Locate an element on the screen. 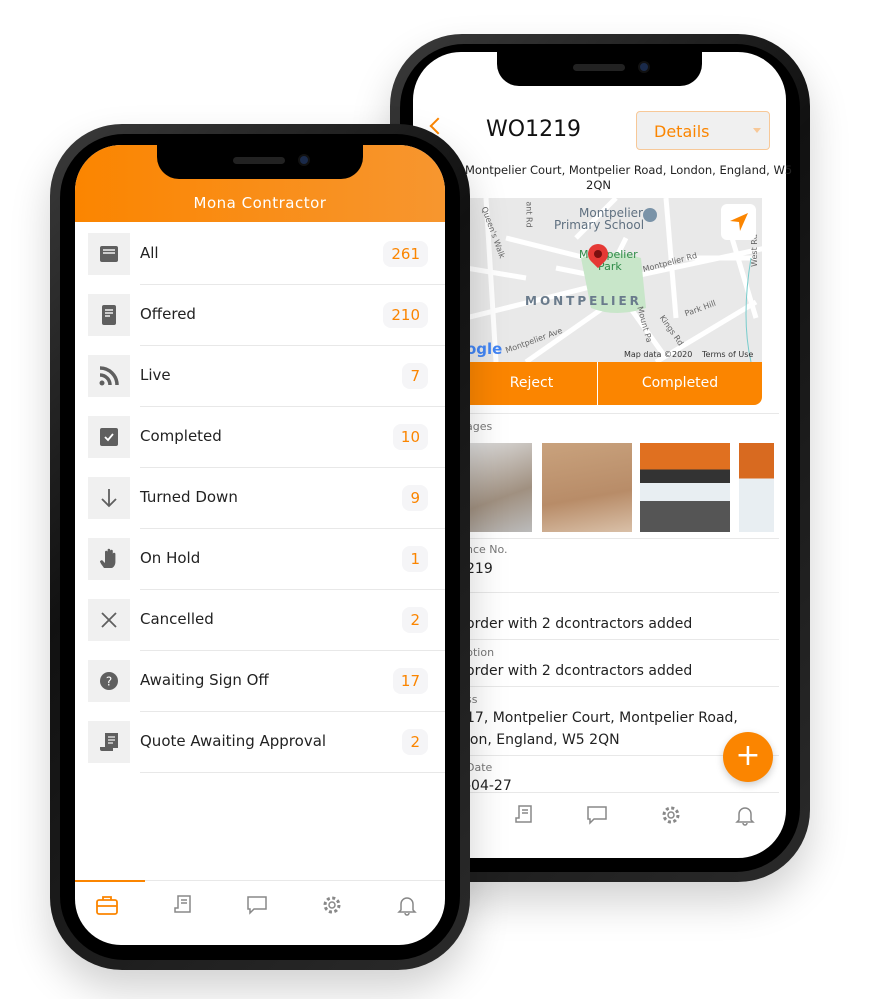 The height and width of the screenshot is (999, 886). scroll-icon is located at coordinates (109, 742).